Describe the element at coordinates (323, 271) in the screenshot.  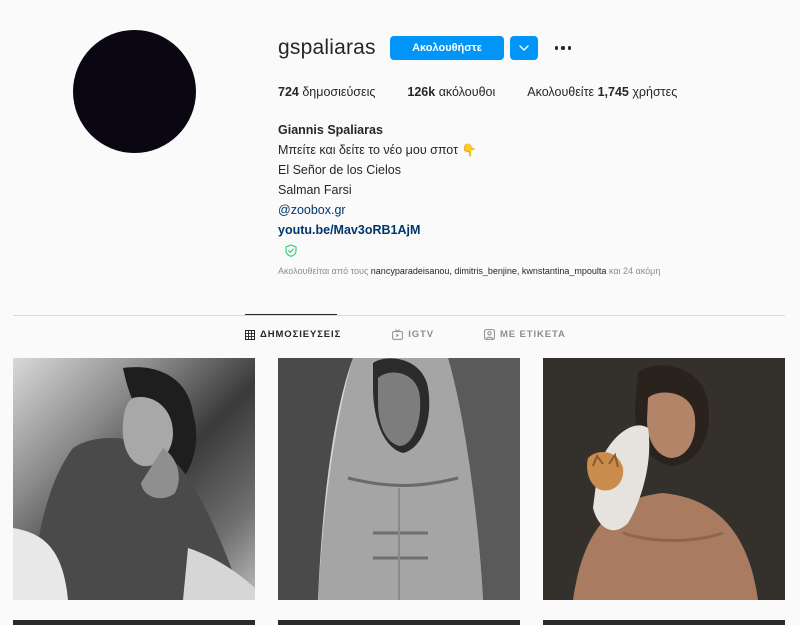
I see `followed-by-prefix: Ακολουθείται από τους` at that location.